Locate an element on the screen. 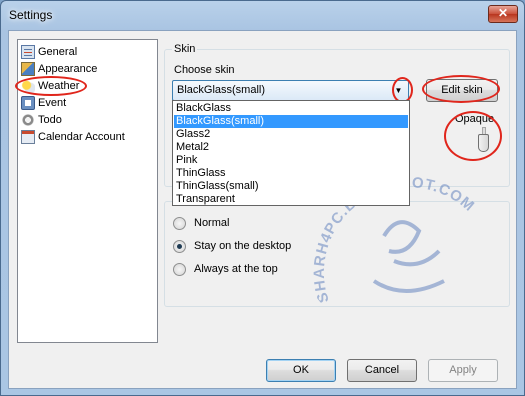  dropdown-item: ThinGlass(small) is located at coordinates (291, 186).